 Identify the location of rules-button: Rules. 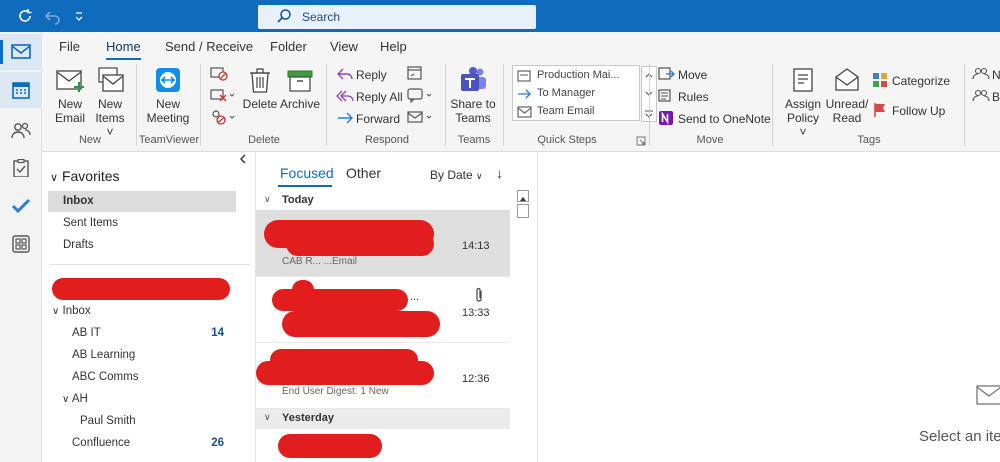
(688, 97).